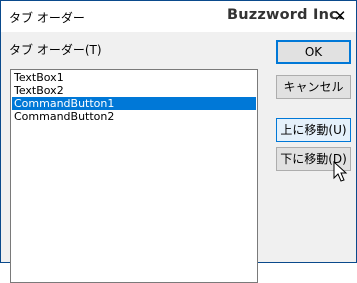 The width and height of the screenshot is (357, 283). What do you see at coordinates (313, 130) in the screenshot?
I see `move-up-button: 上に移動(U)` at bounding box center [313, 130].